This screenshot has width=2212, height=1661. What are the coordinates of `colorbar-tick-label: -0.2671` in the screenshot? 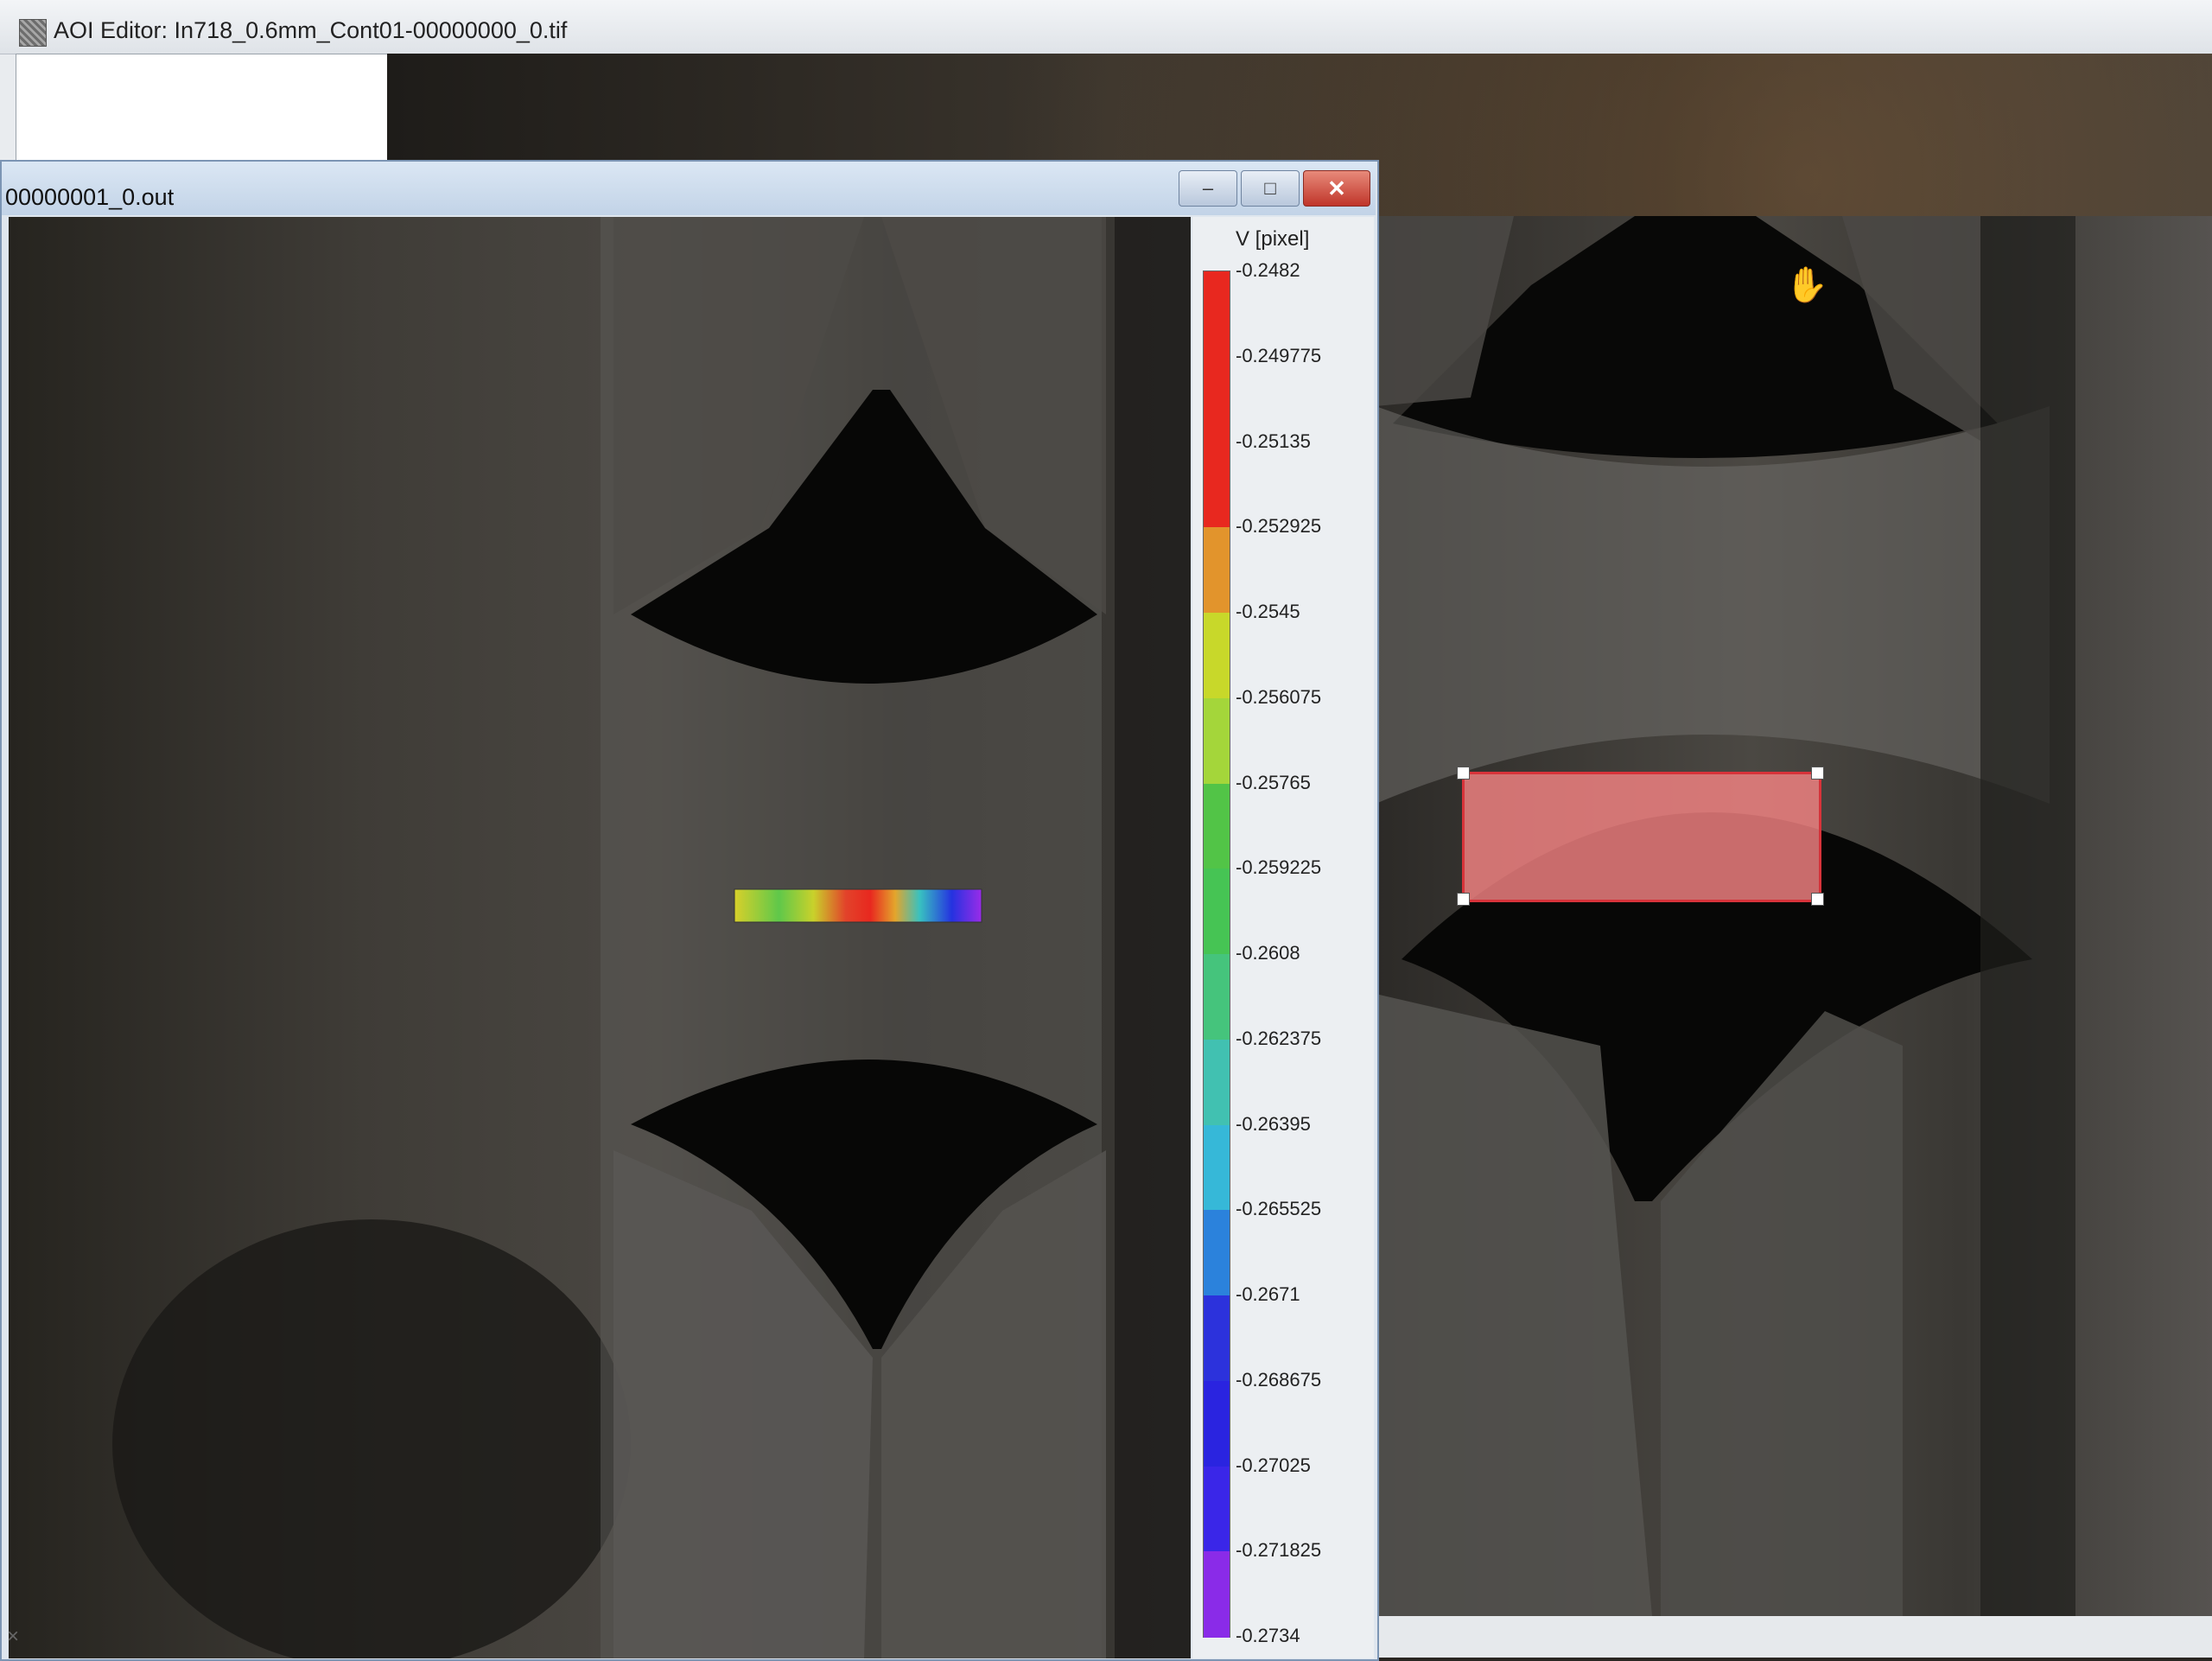 It's located at (1268, 1294).